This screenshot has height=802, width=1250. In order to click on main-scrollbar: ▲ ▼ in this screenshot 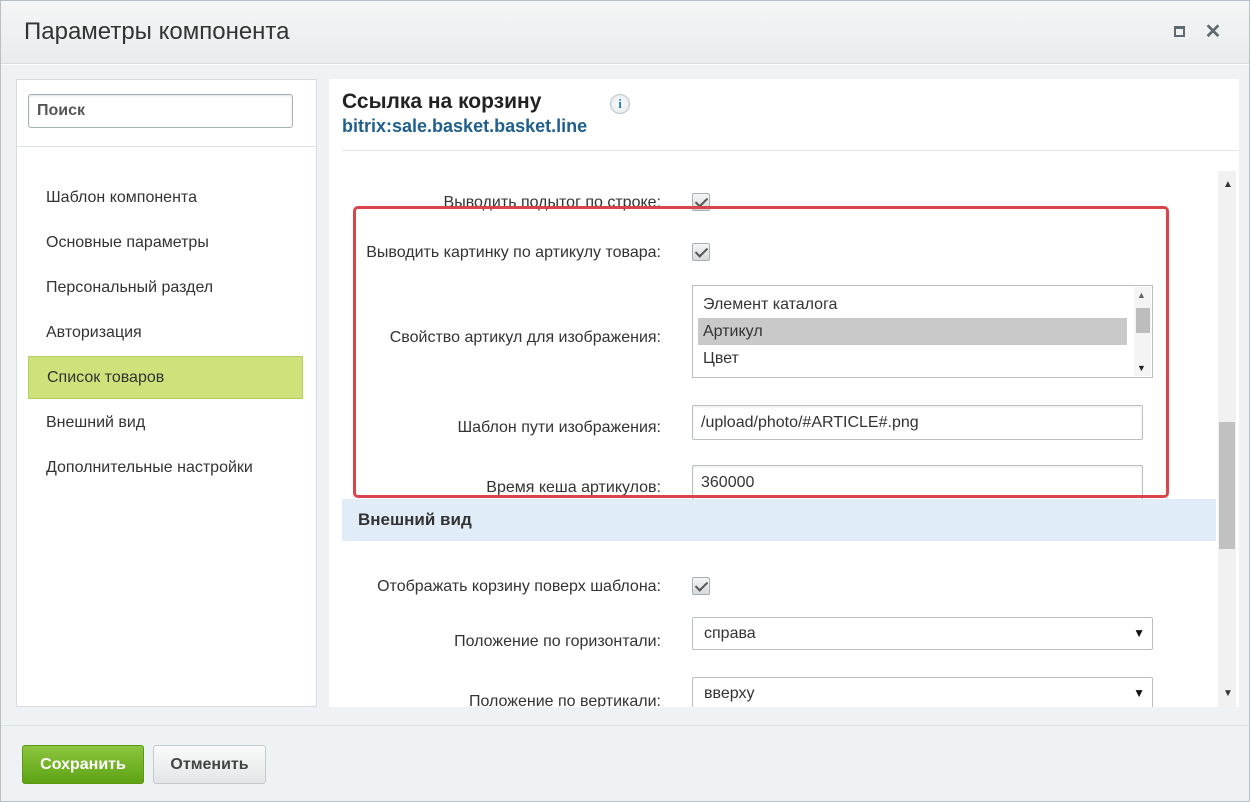, I will do `click(1227, 439)`.